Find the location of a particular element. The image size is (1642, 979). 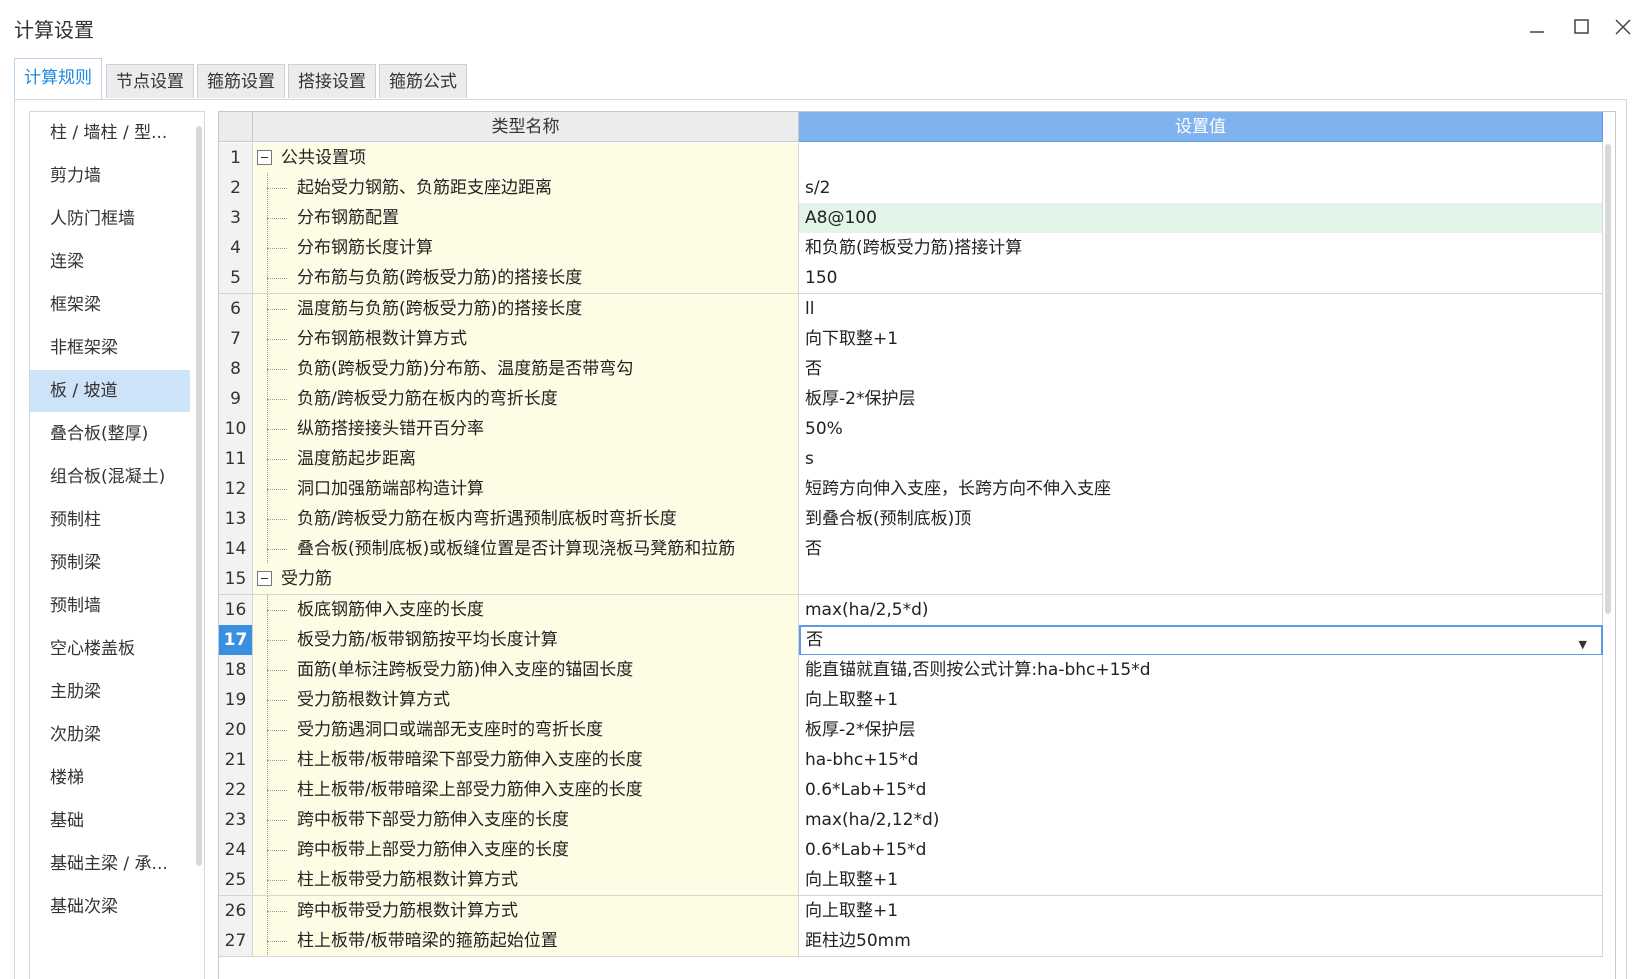

sidebar-item-foundation-secondary-beam: 基础次梁 is located at coordinates (110, 907).